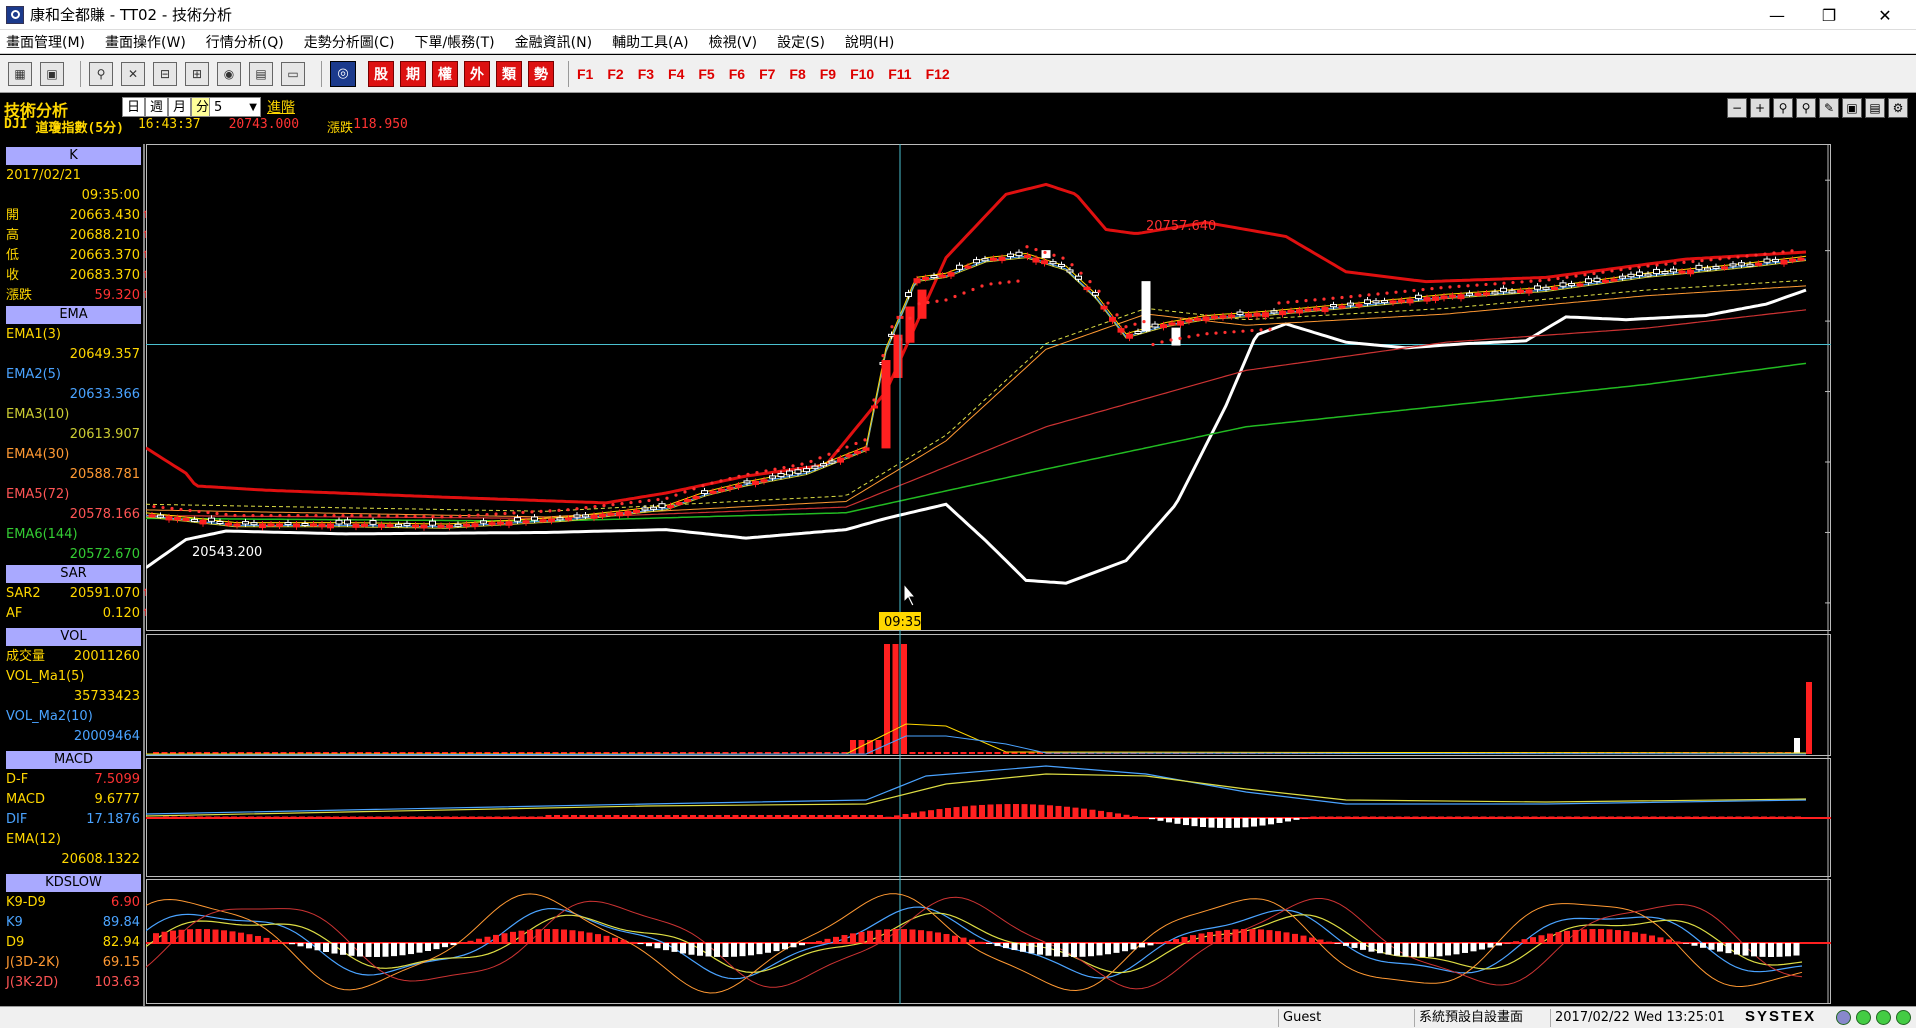  I want to click on period-dropdown: 5 ▼, so click(235, 107).